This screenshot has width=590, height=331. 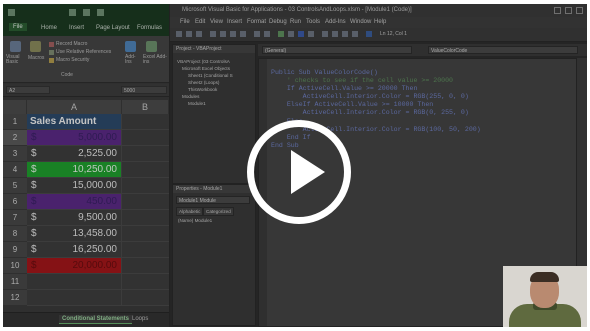 What do you see at coordinates (308, 172) in the screenshot?
I see `play-icon` at bounding box center [308, 172].